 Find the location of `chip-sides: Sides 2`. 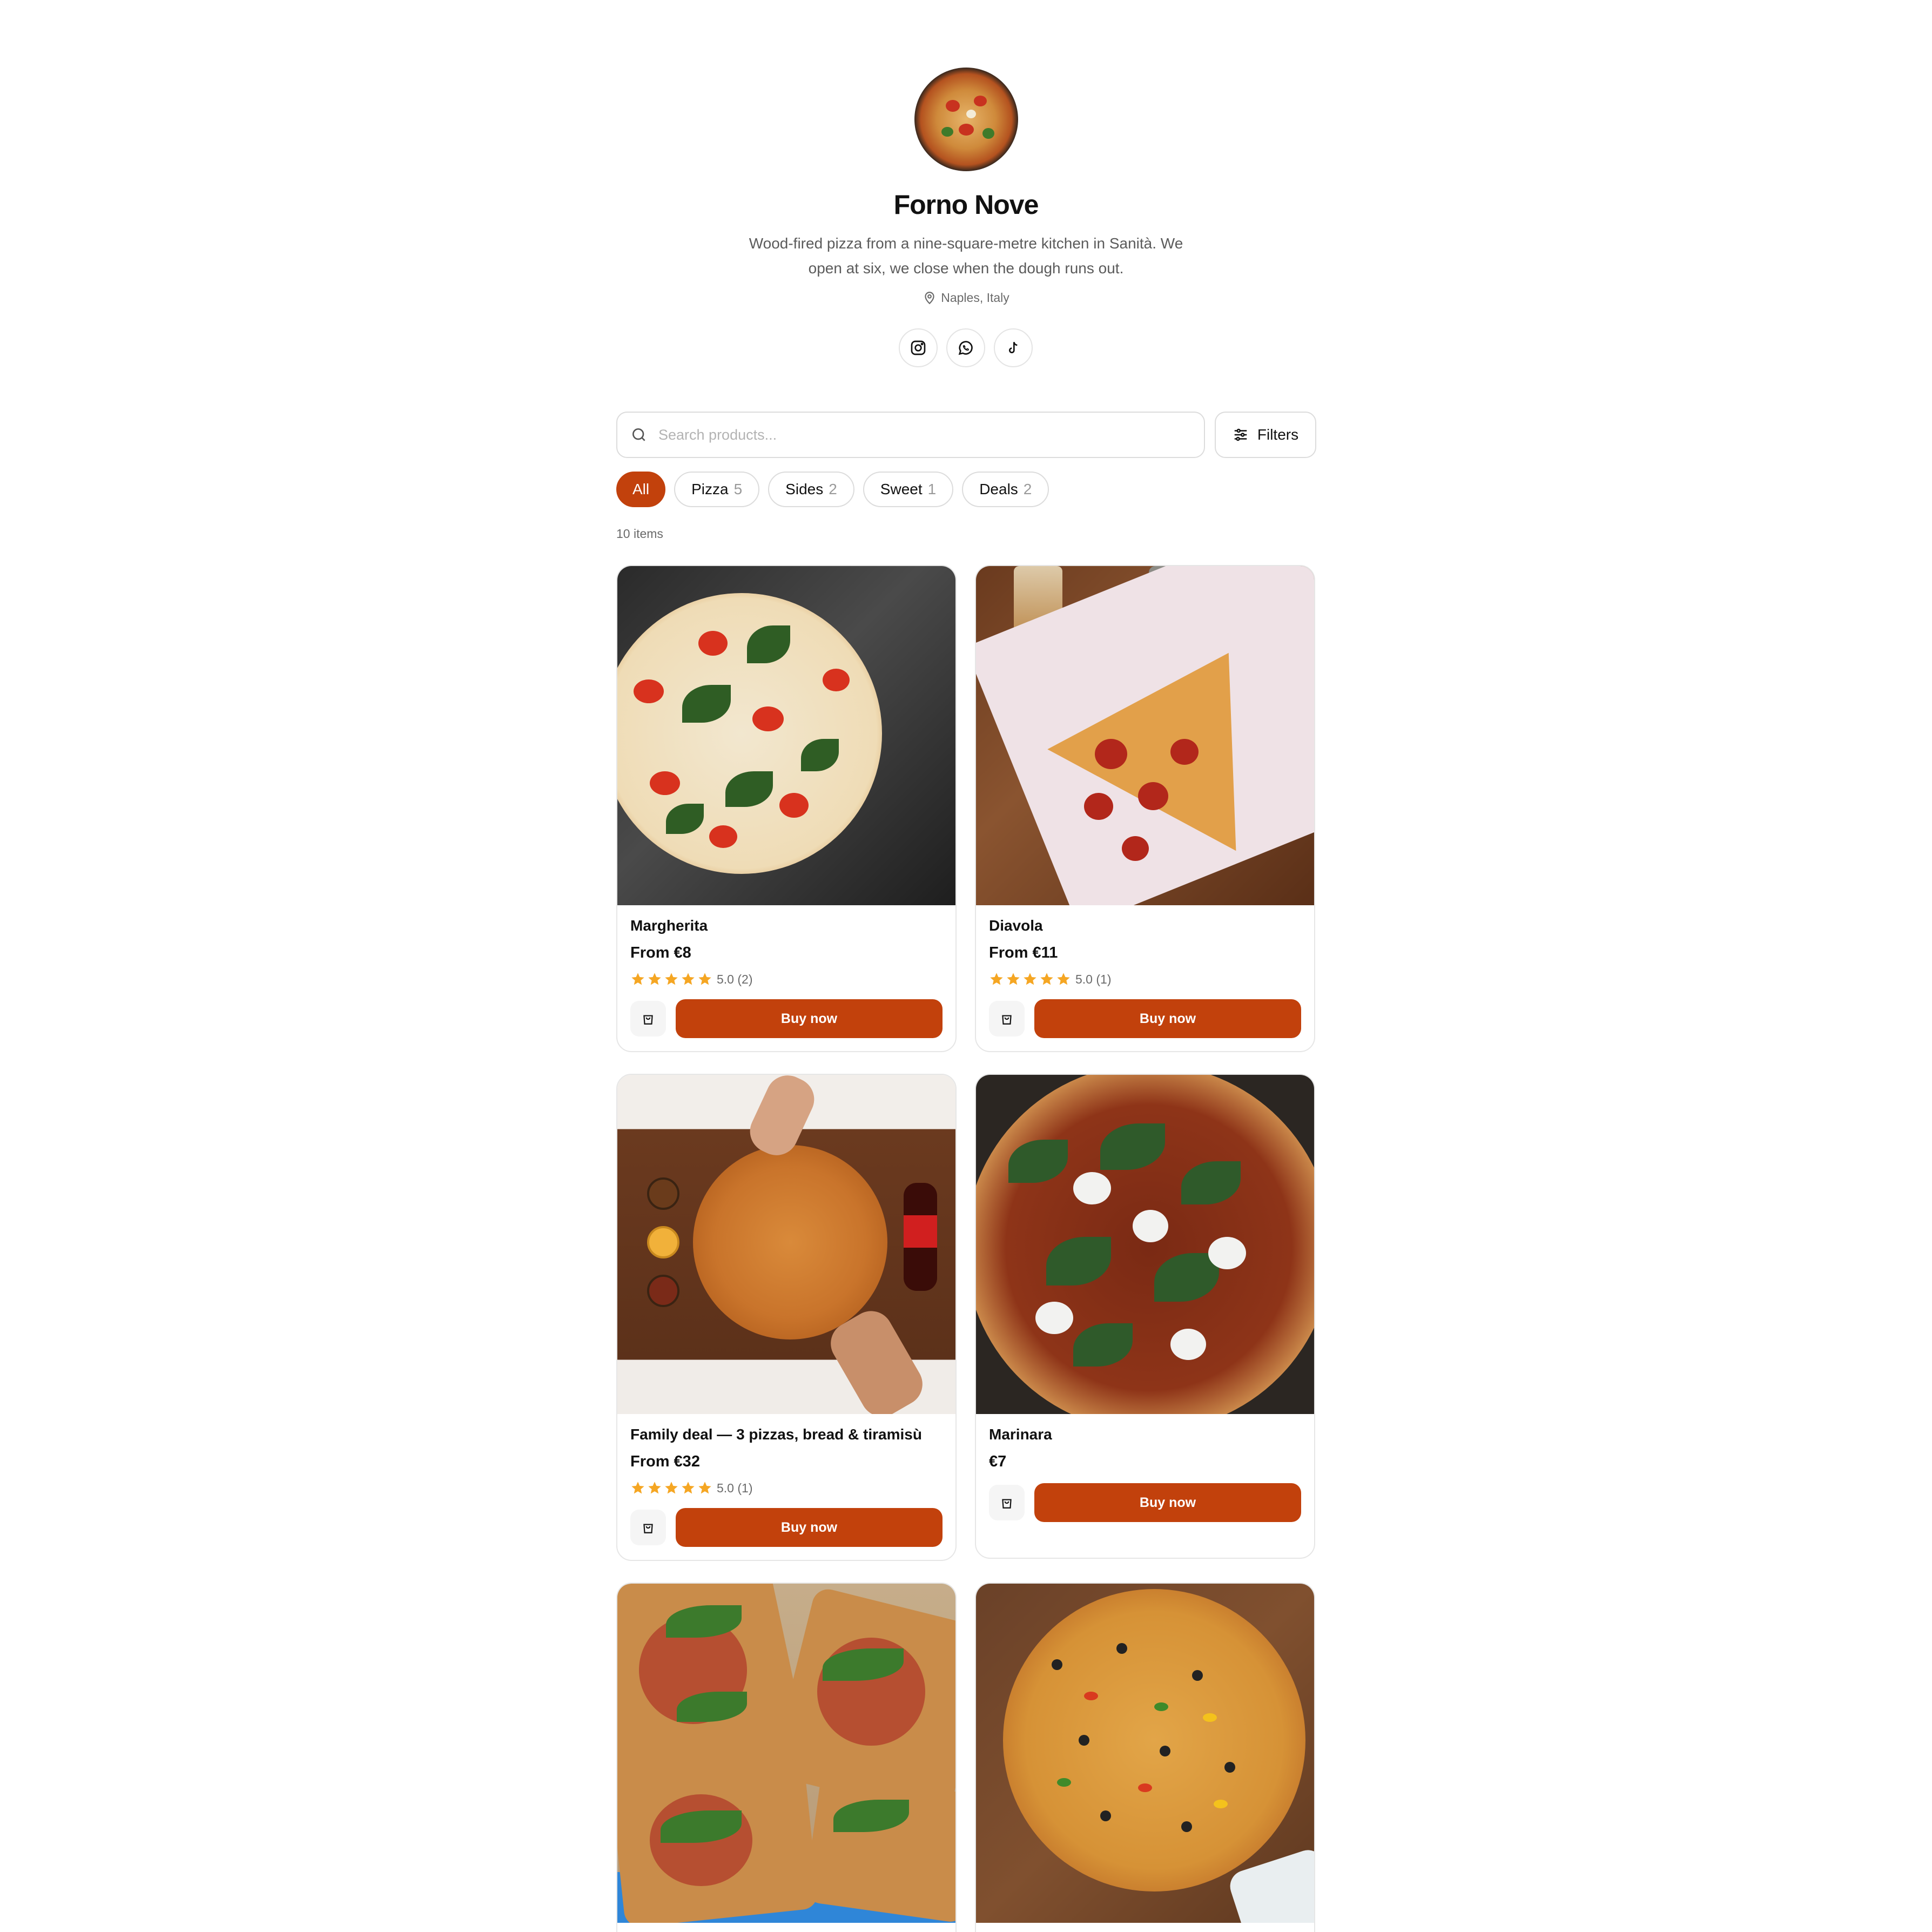

chip-sides: Sides 2 is located at coordinates (811, 489).